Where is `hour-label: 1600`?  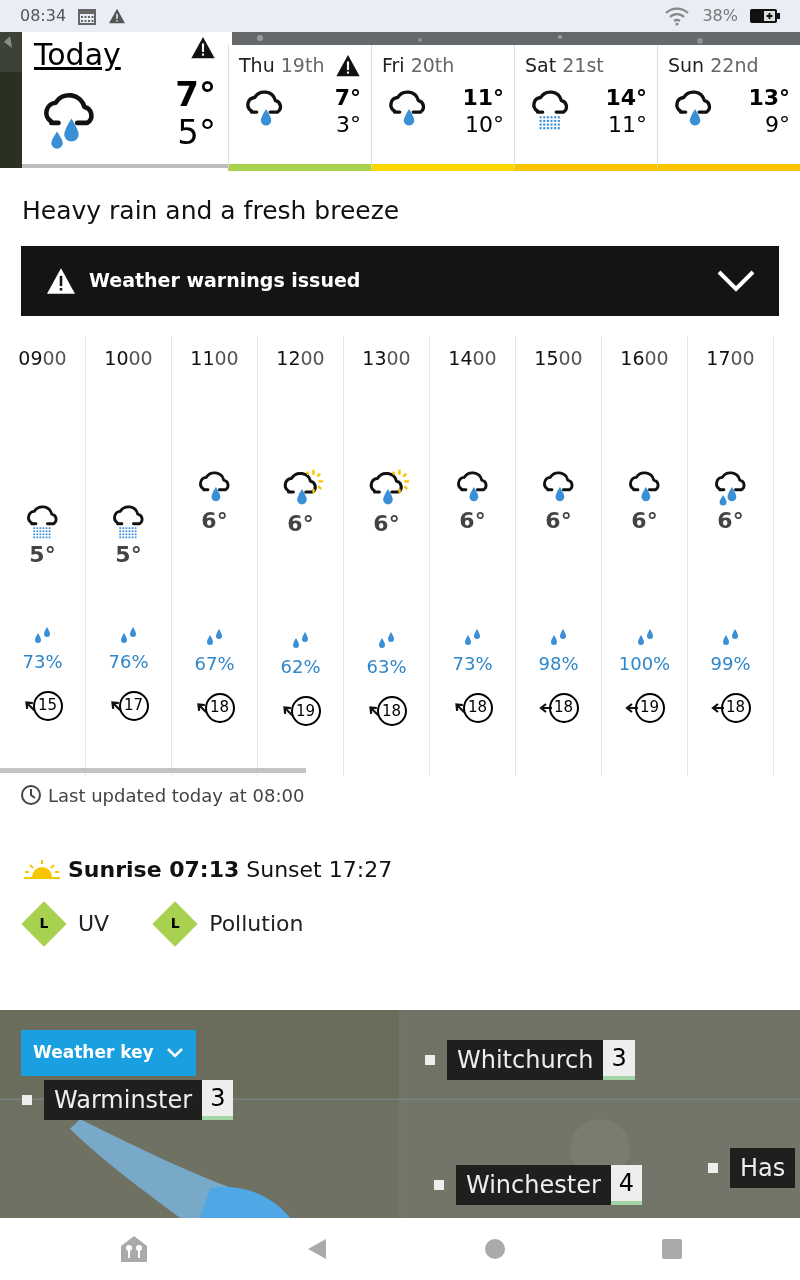 hour-label: 1600 is located at coordinates (644, 358).